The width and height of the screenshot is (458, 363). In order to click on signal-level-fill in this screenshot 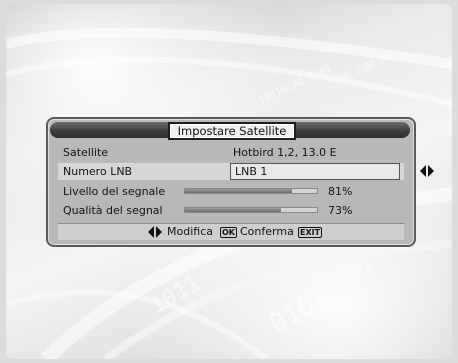, I will do `click(238, 191)`.